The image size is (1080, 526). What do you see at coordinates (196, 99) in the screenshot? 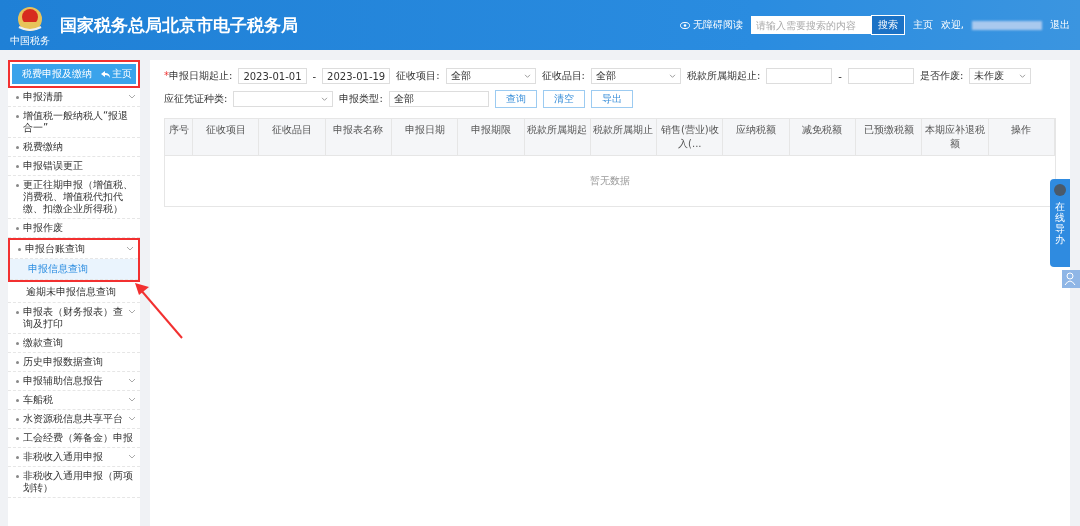
I see `filter-label: 应征凭证种类:` at bounding box center [196, 99].